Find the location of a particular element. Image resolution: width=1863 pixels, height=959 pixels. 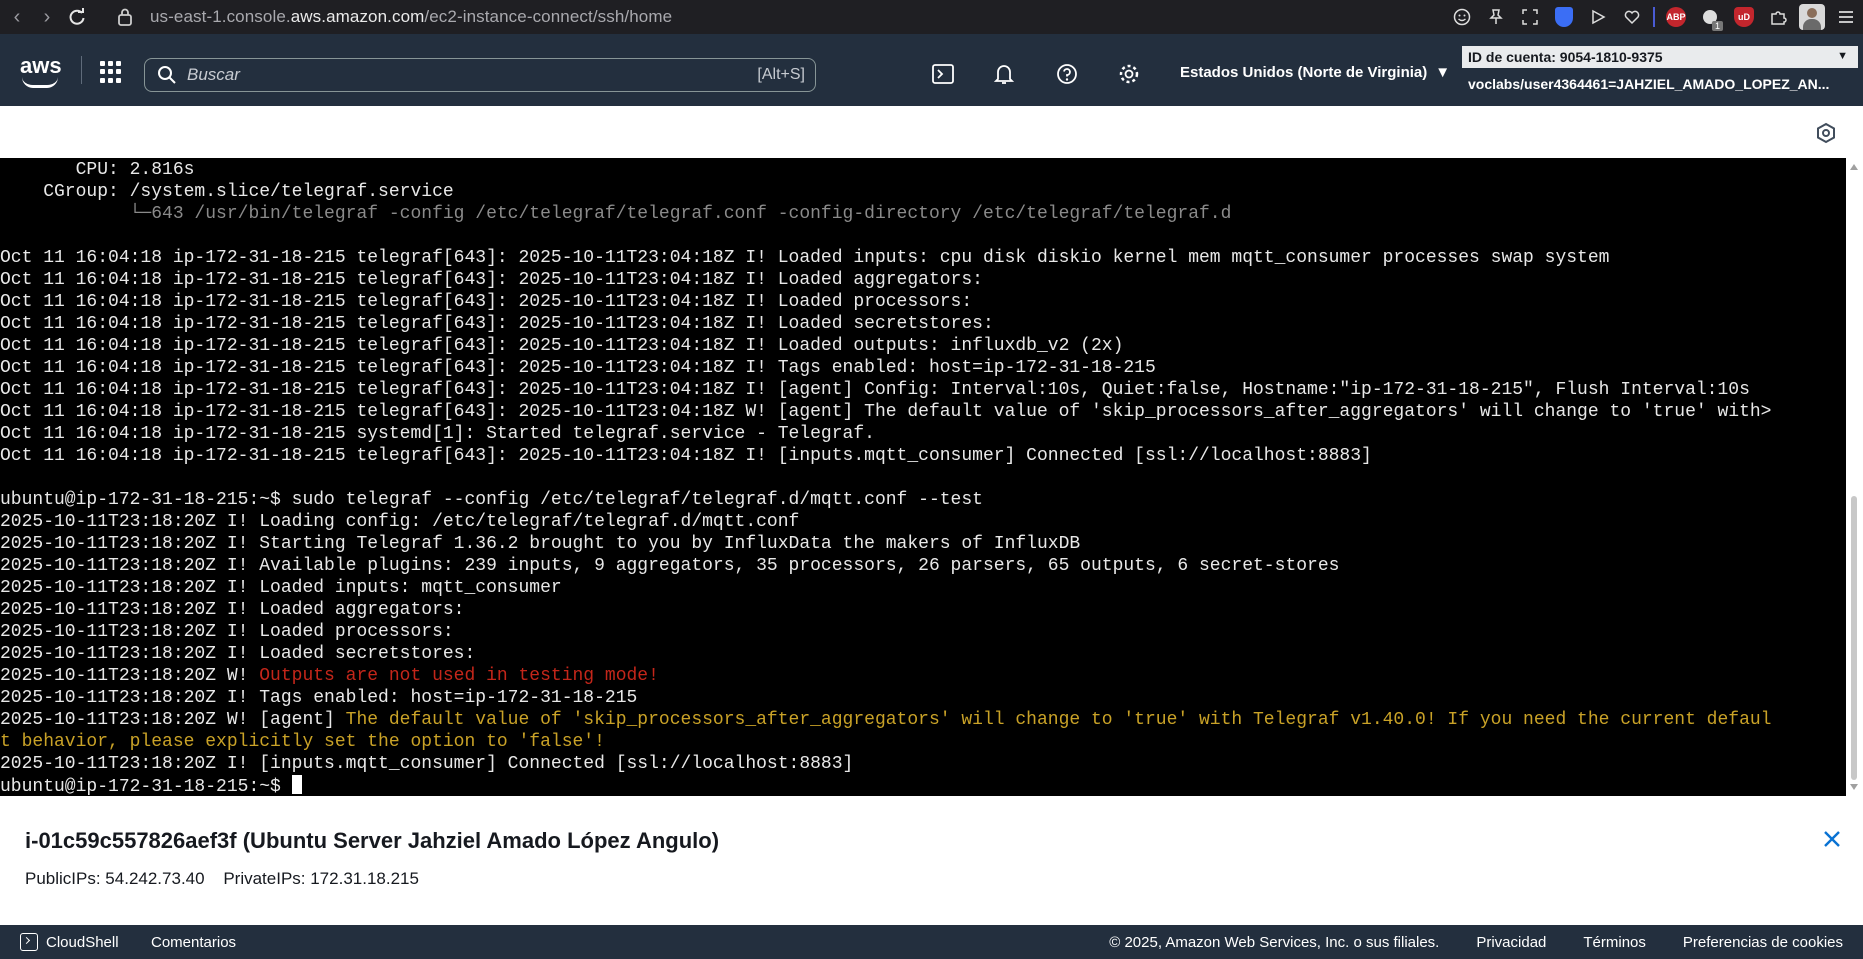

services-menu-icon is located at coordinates (111, 72).